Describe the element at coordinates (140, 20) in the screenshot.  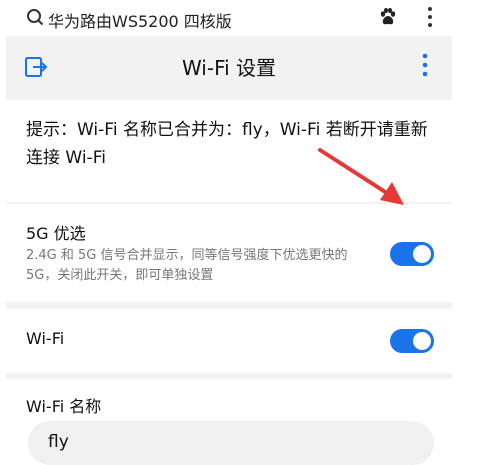
I see `search-query-text: 华为路由WS5200 四核版` at that location.